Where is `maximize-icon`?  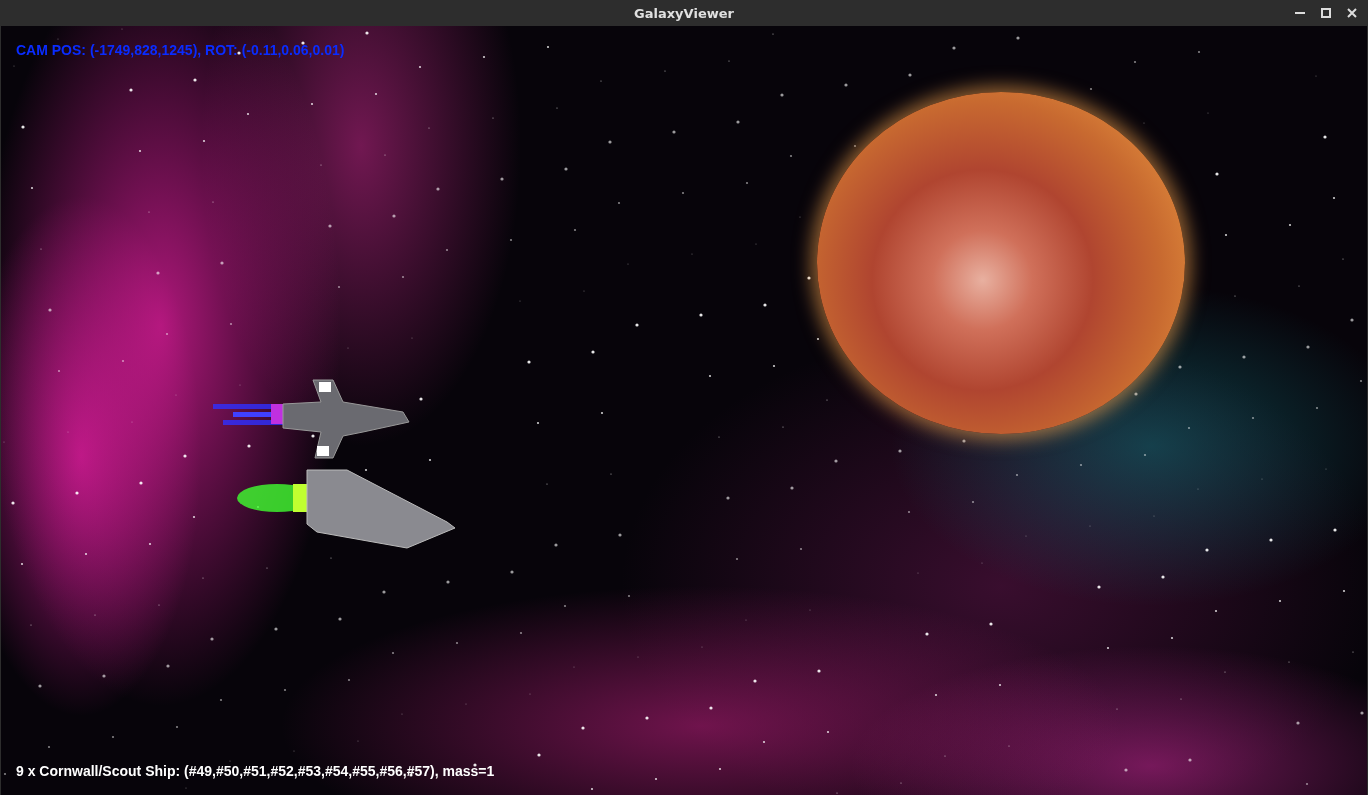
maximize-icon is located at coordinates (1326, 13).